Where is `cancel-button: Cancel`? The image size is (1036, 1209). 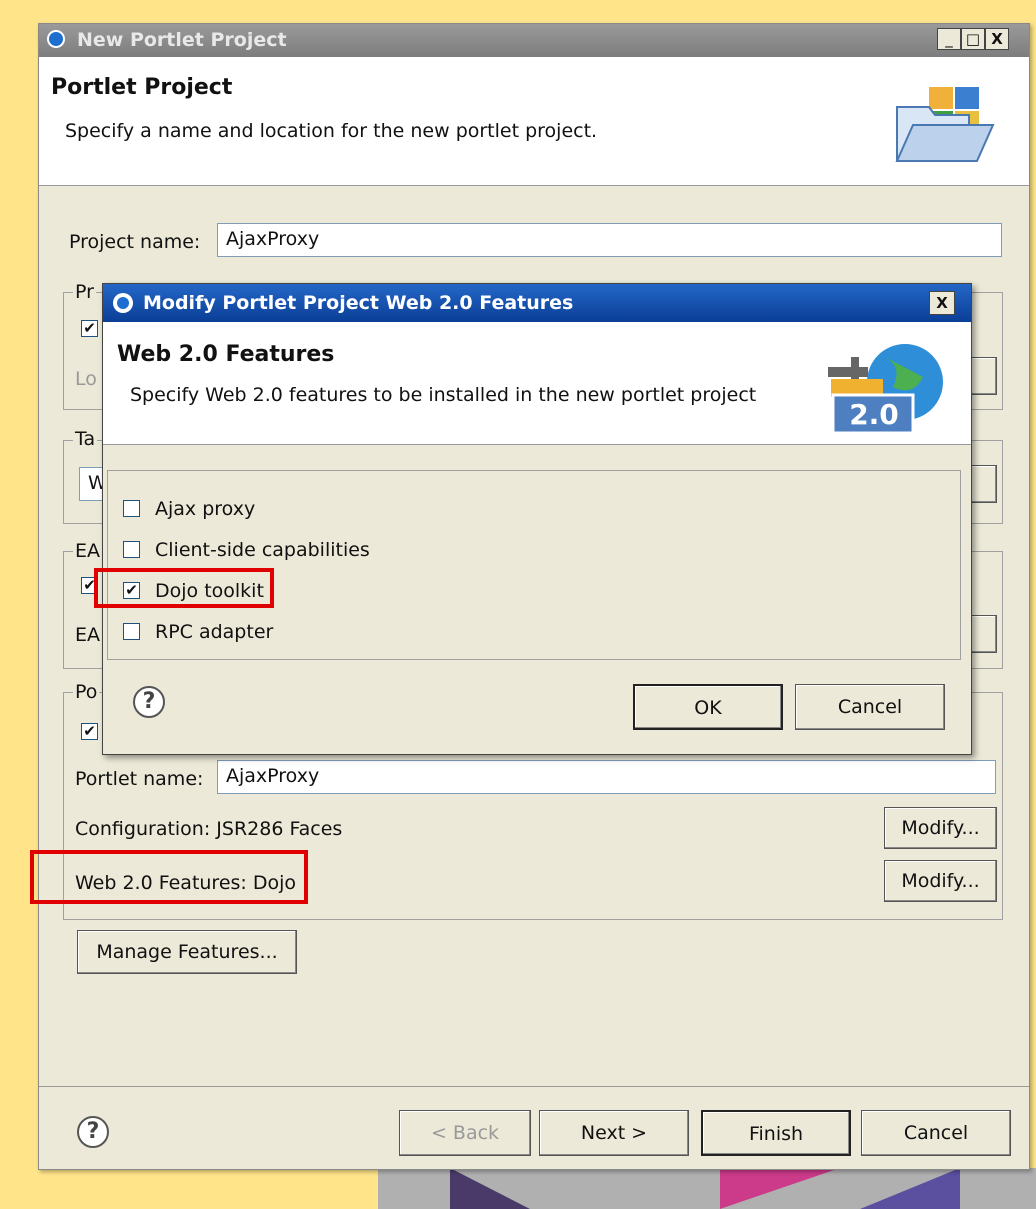
cancel-button: Cancel is located at coordinates (936, 1133).